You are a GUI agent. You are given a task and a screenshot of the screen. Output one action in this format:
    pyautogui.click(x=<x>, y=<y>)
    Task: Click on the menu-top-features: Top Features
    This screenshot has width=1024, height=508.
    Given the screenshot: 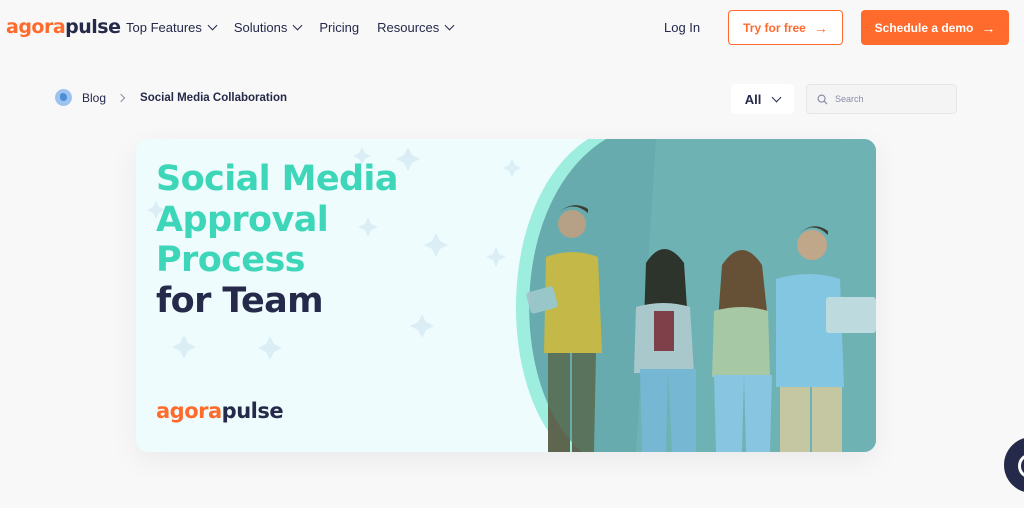 What is the action you would take?
    pyautogui.click(x=172, y=27)
    